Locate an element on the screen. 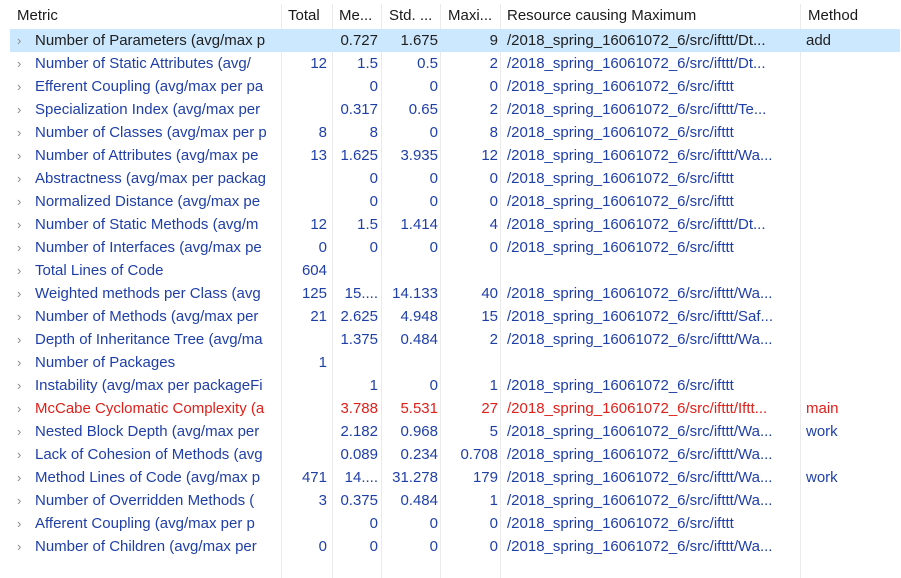  std-dev-value: 14.133 is located at coordinates (415, 293).